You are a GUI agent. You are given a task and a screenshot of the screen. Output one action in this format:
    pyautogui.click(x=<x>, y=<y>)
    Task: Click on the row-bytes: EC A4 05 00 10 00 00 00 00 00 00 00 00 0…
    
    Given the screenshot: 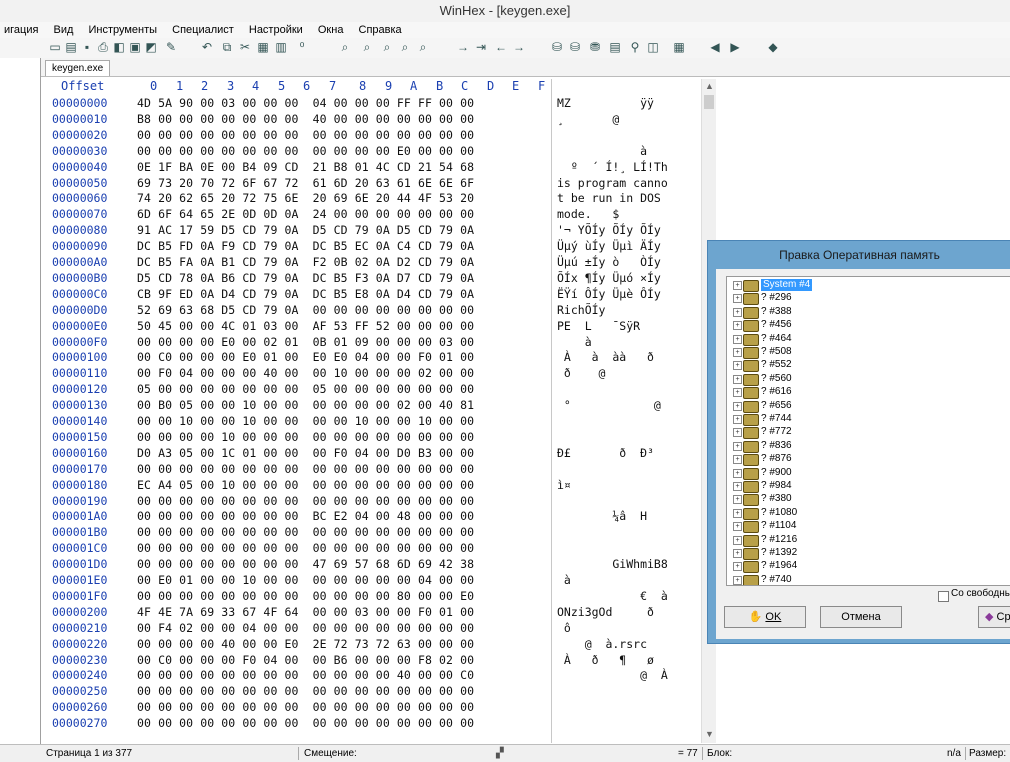 What is the action you would take?
    pyautogui.click(x=305, y=485)
    